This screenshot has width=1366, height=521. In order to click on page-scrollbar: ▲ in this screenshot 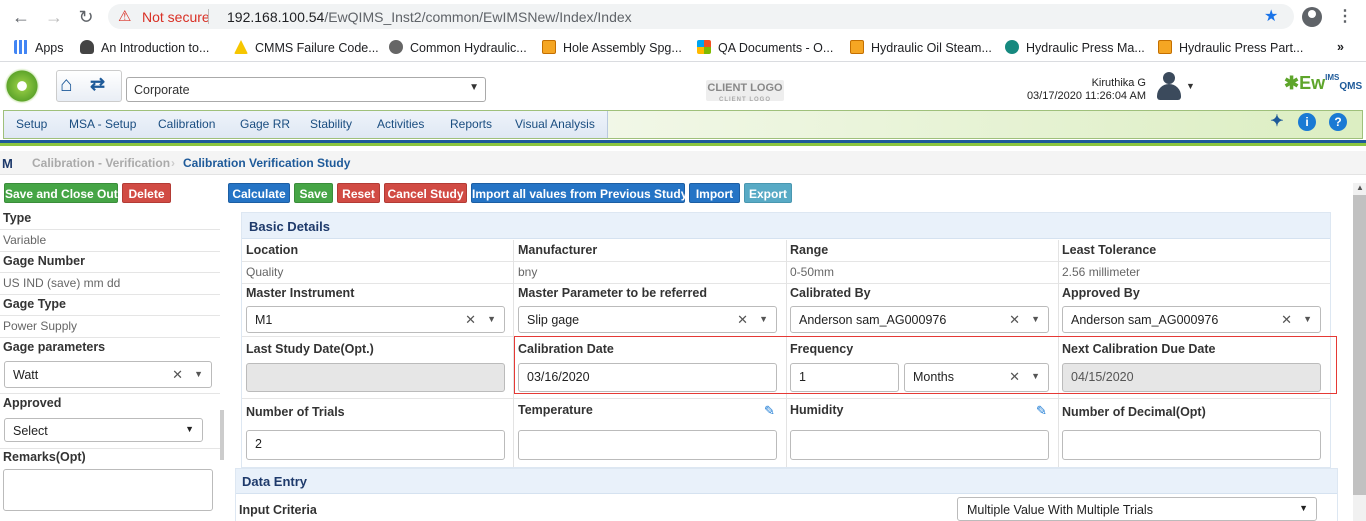, I will do `click(1359, 352)`.